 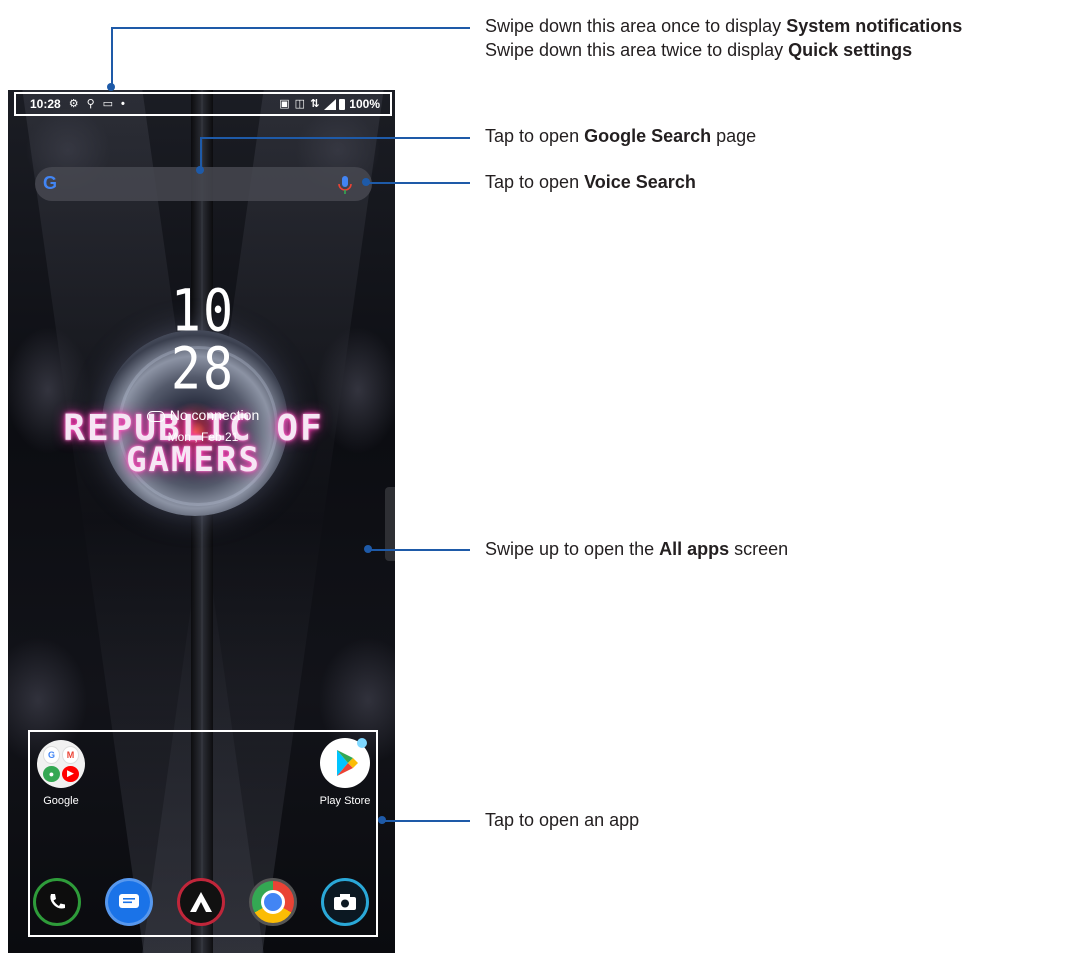 What do you see at coordinates (193, 460) in the screenshot?
I see `wallpaper-text-line2: GAMERS` at bounding box center [193, 460].